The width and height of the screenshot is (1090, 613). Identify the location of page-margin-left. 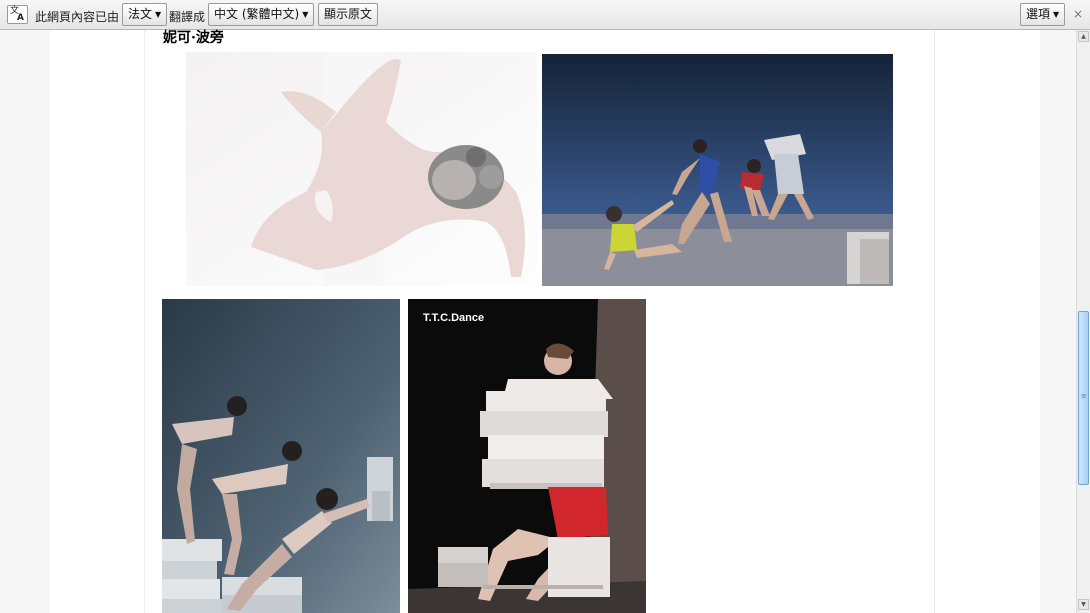
(25, 321).